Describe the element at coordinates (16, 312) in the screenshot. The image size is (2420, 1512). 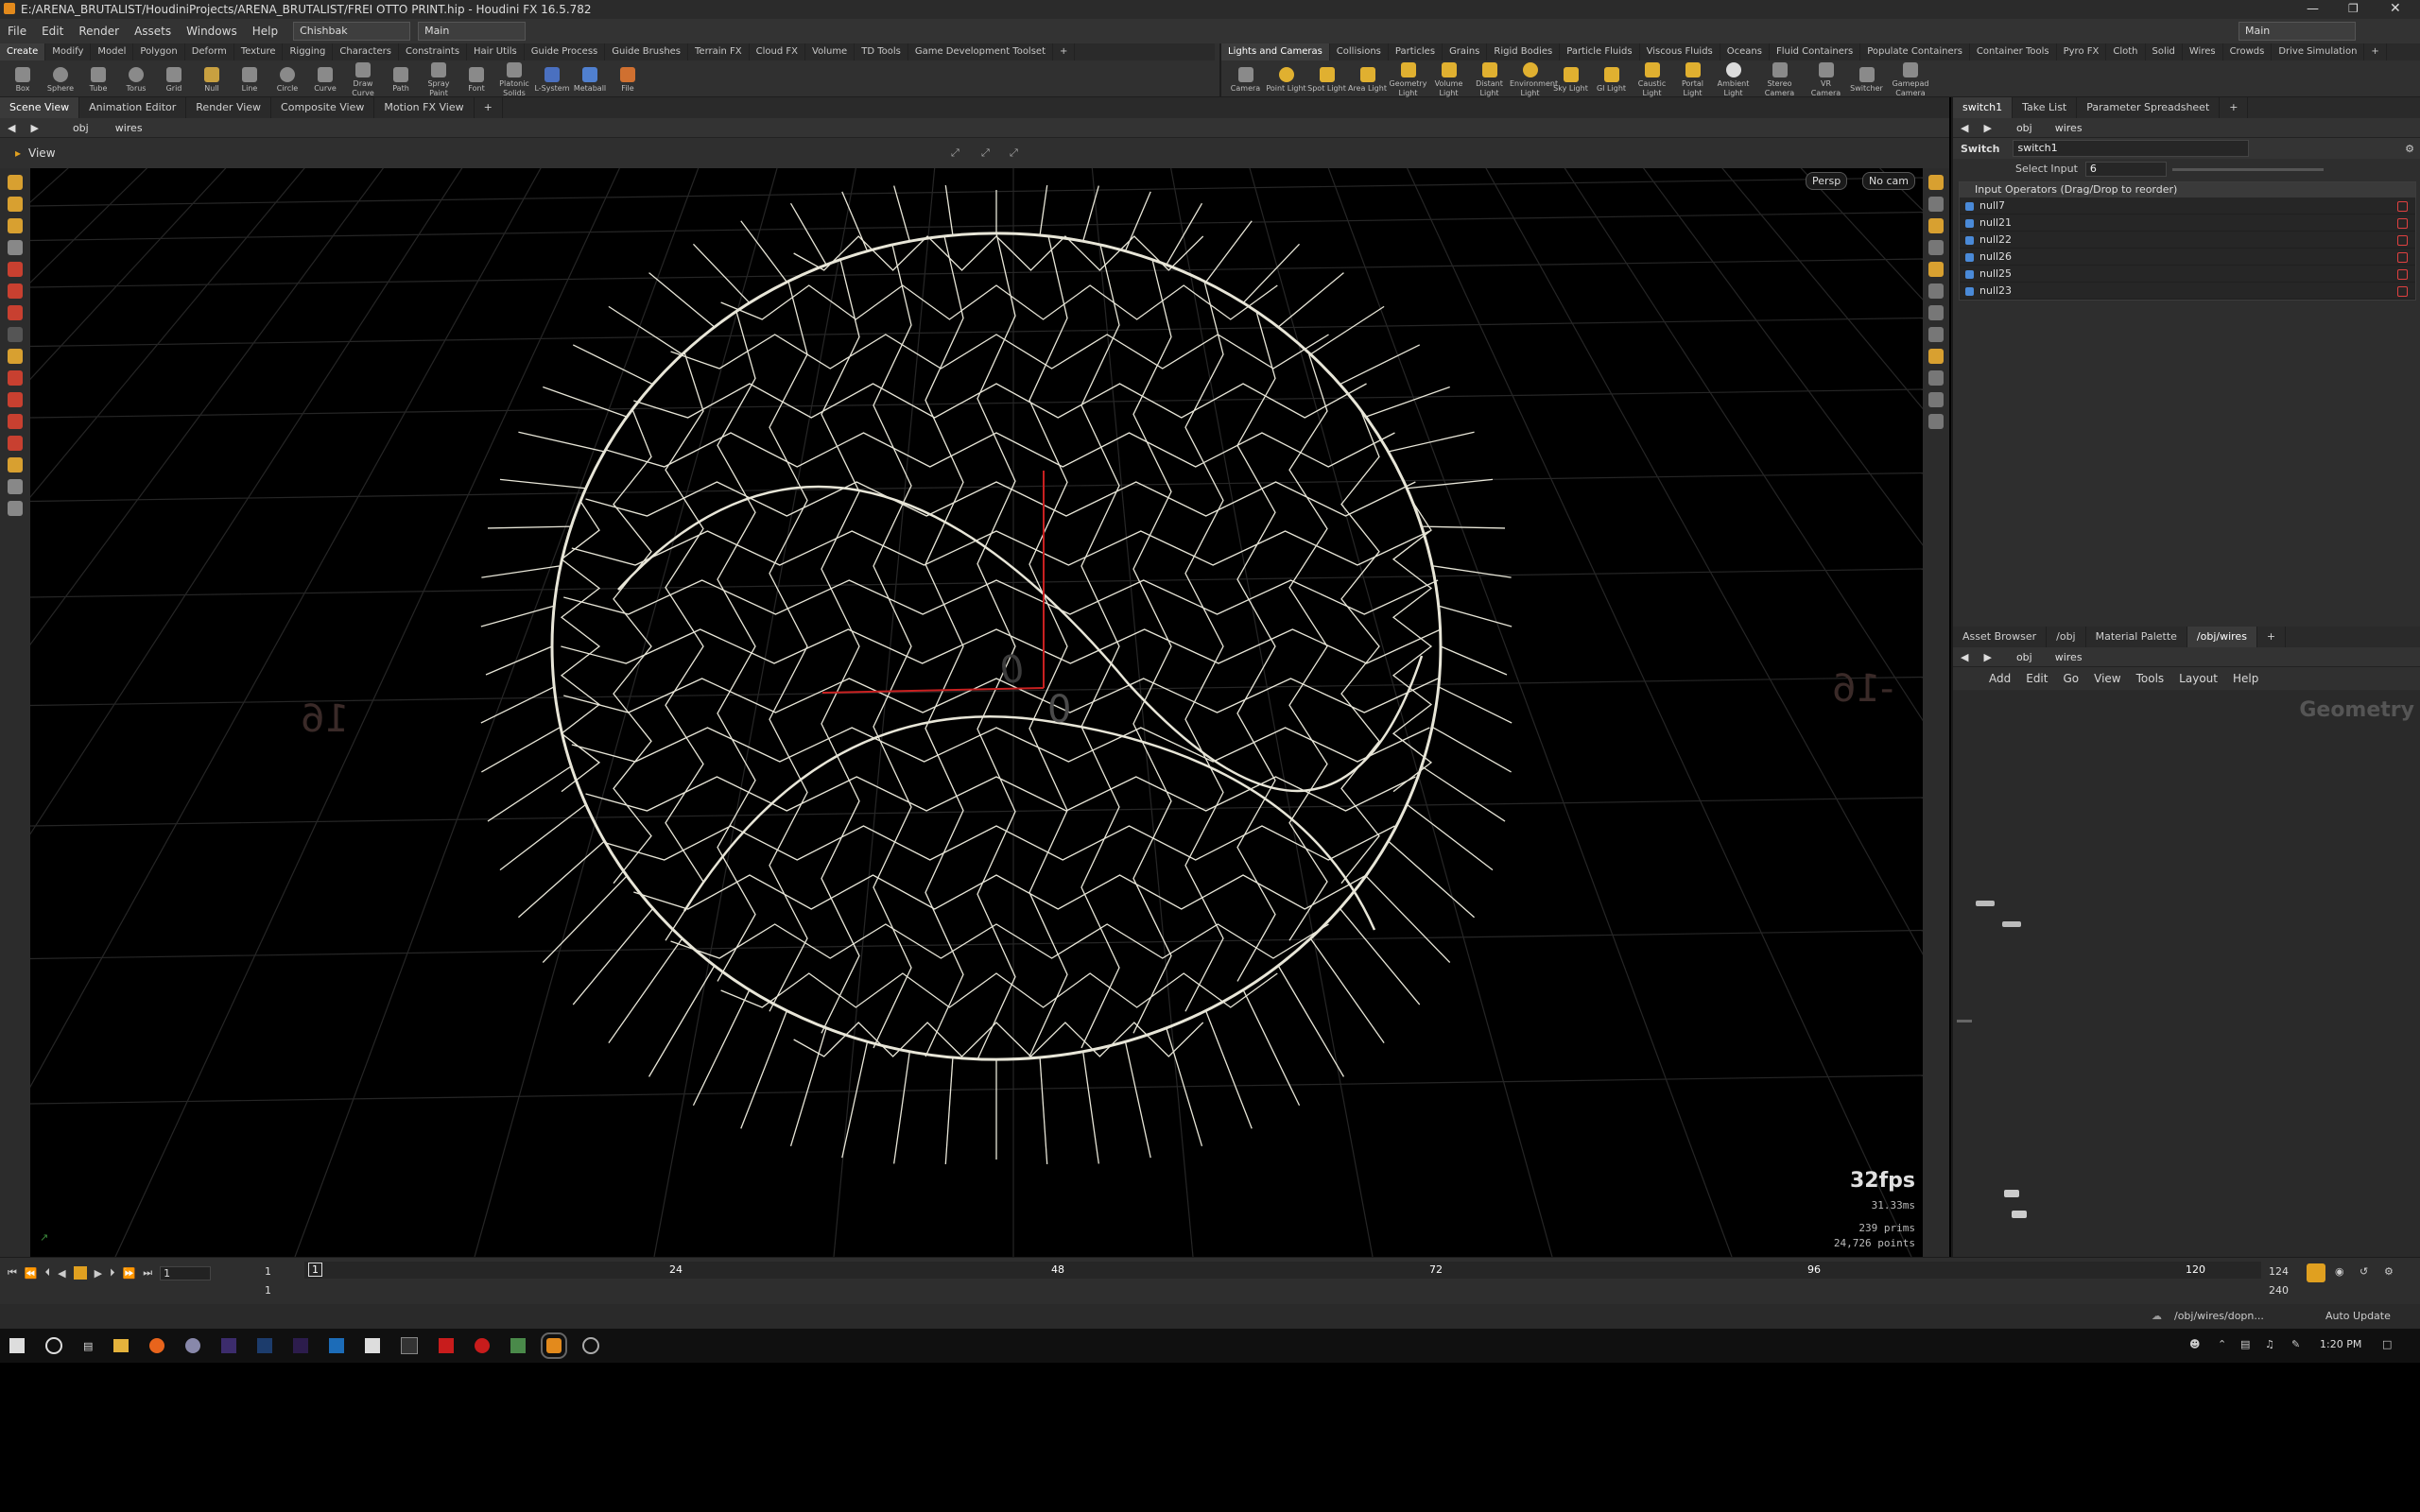
I see `scale-tool-icon` at that location.